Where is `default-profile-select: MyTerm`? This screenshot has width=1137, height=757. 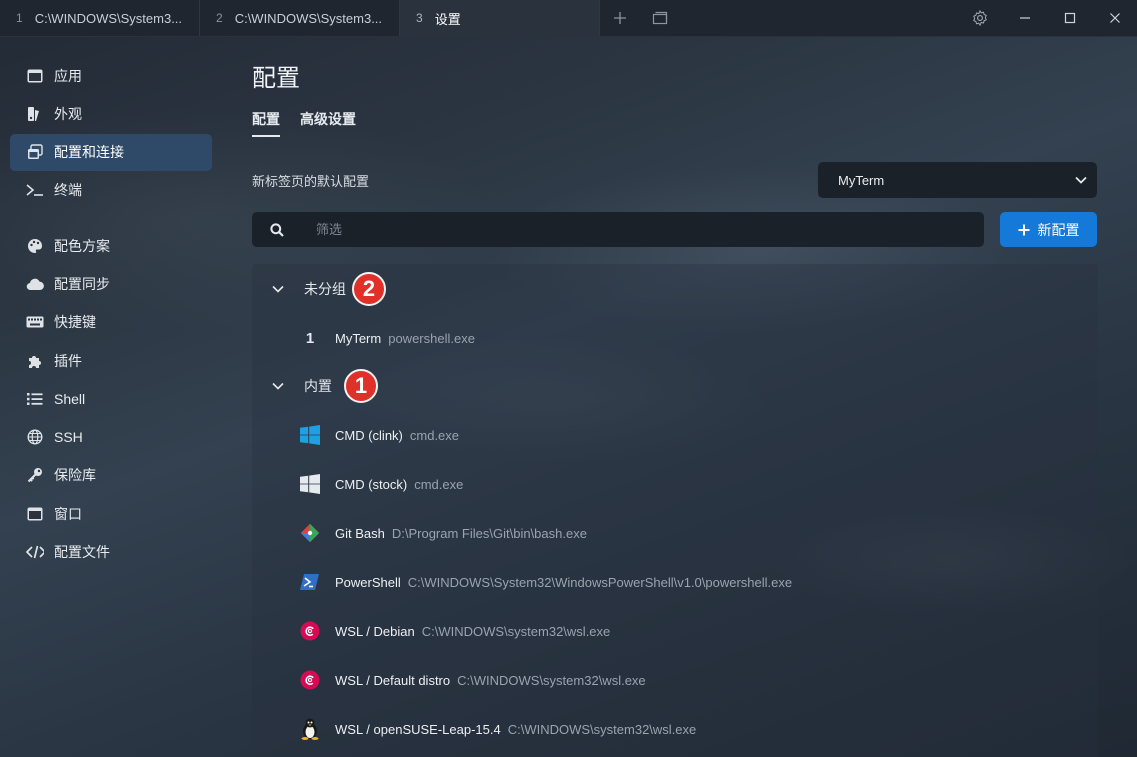 default-profile-select: MyTerm is located at coordinates (957, 180).